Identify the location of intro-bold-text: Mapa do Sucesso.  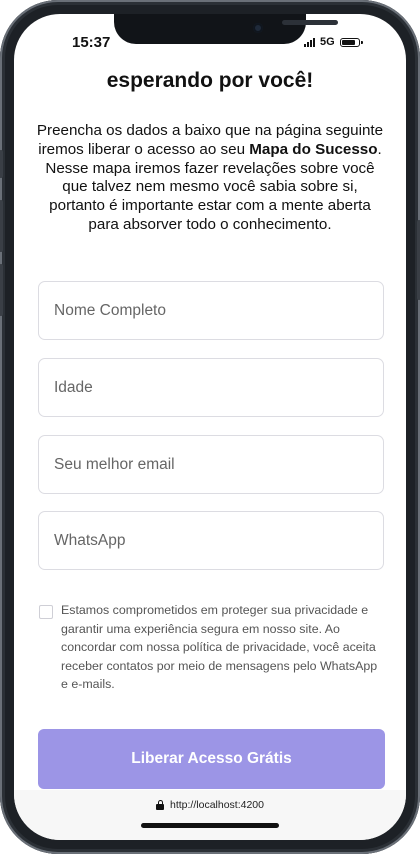
(313, 149).